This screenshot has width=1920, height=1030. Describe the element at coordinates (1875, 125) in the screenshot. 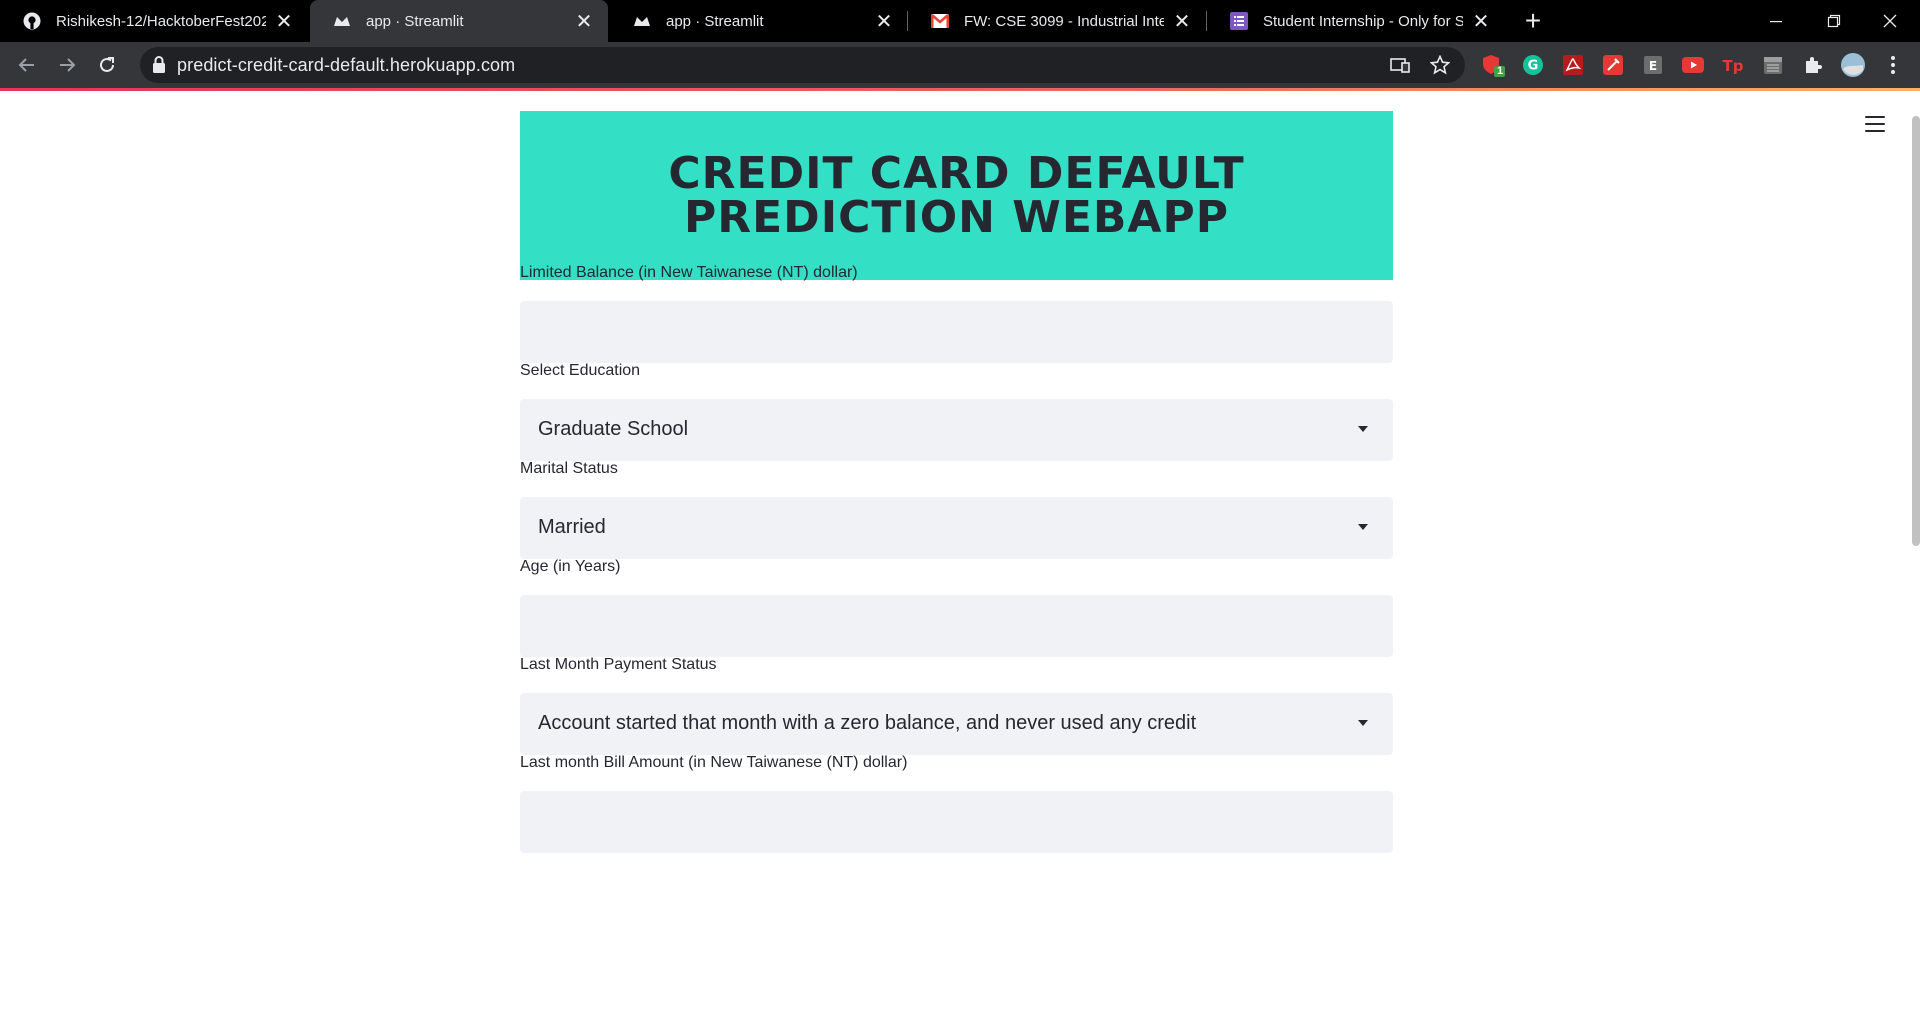

I see `app-menu-icon` at that location.